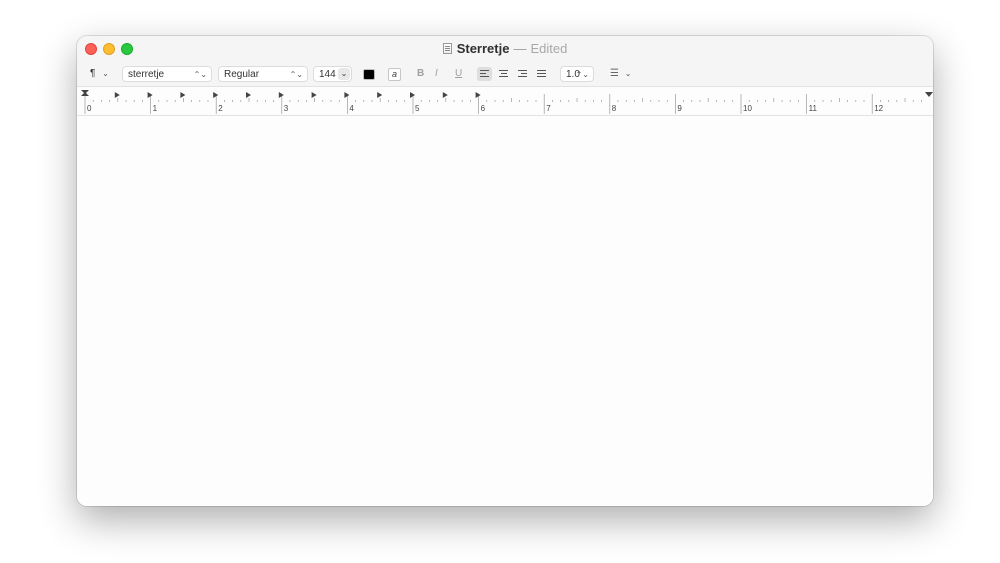 The height and width of the screenshot is (563, 1000). What do you see at coordinates (146, 74) in the screenshot?
I see `font-family-value: sterretje` at bounding box center [146, 74].